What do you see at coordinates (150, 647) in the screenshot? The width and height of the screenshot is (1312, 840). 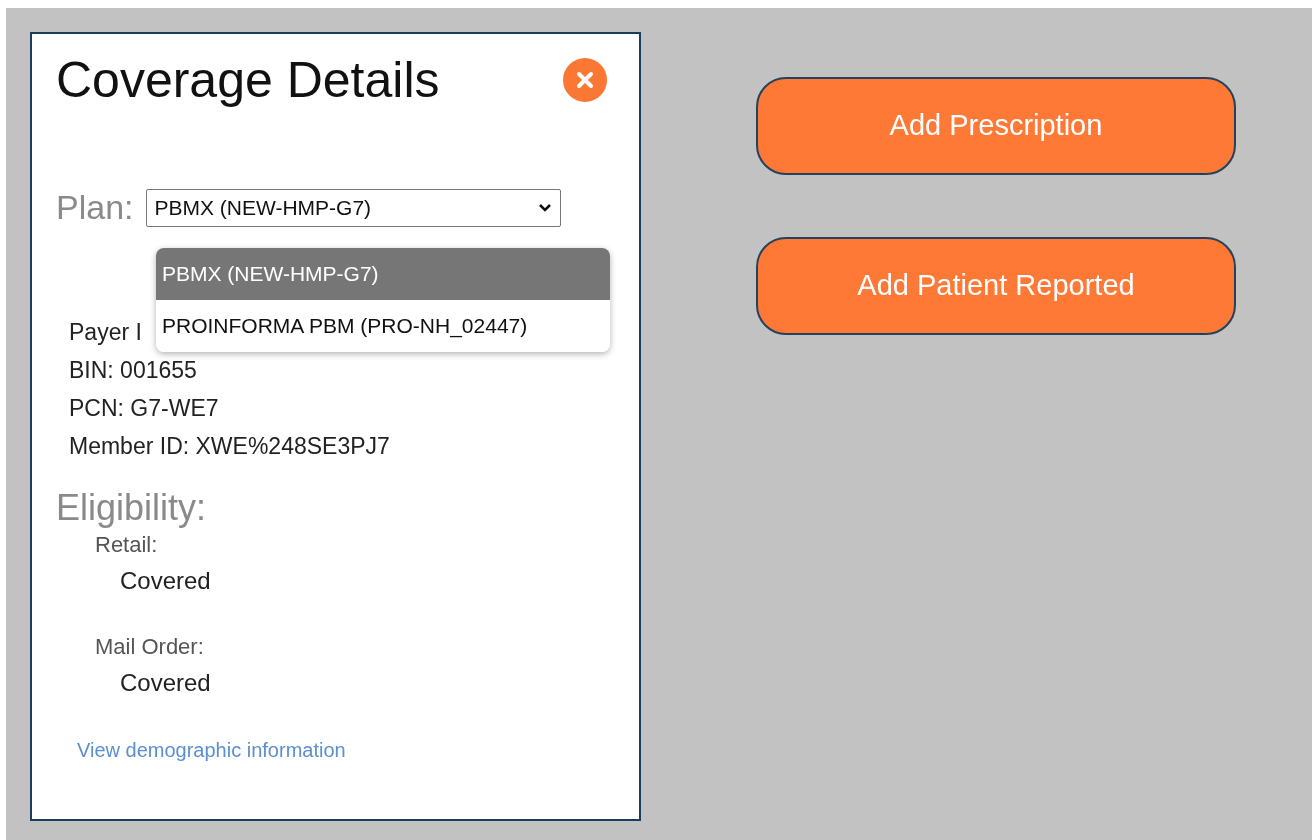 I see `eligibility-label: Mail Order:` at bounding box center [150, 647].